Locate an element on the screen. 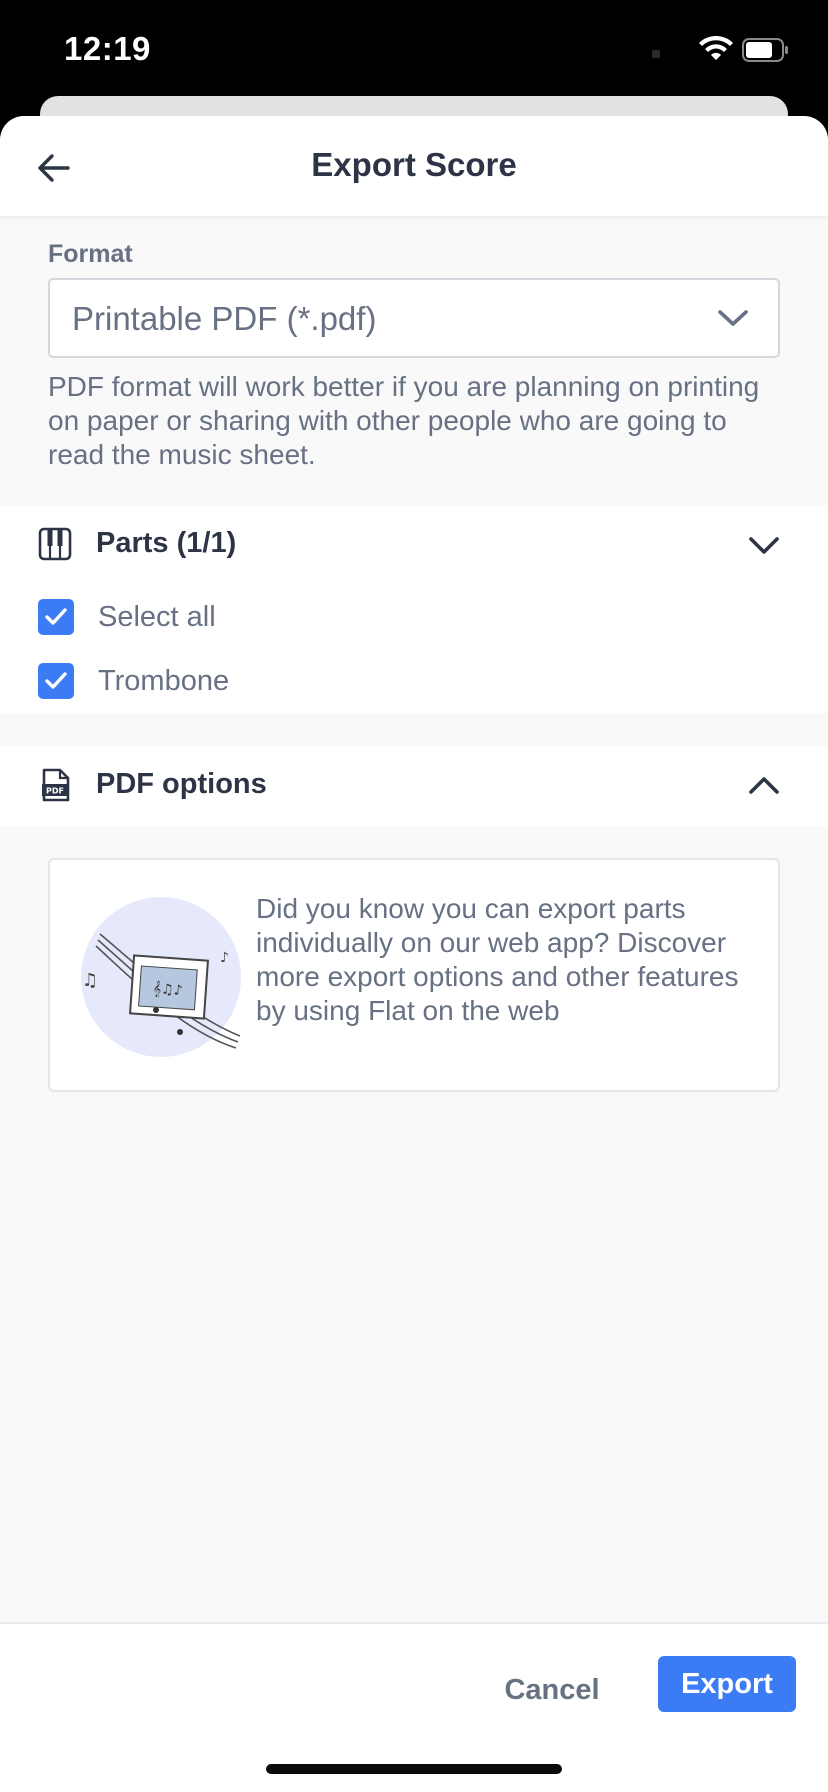  status-time: 12:19 is located at coordinates (107, 48).